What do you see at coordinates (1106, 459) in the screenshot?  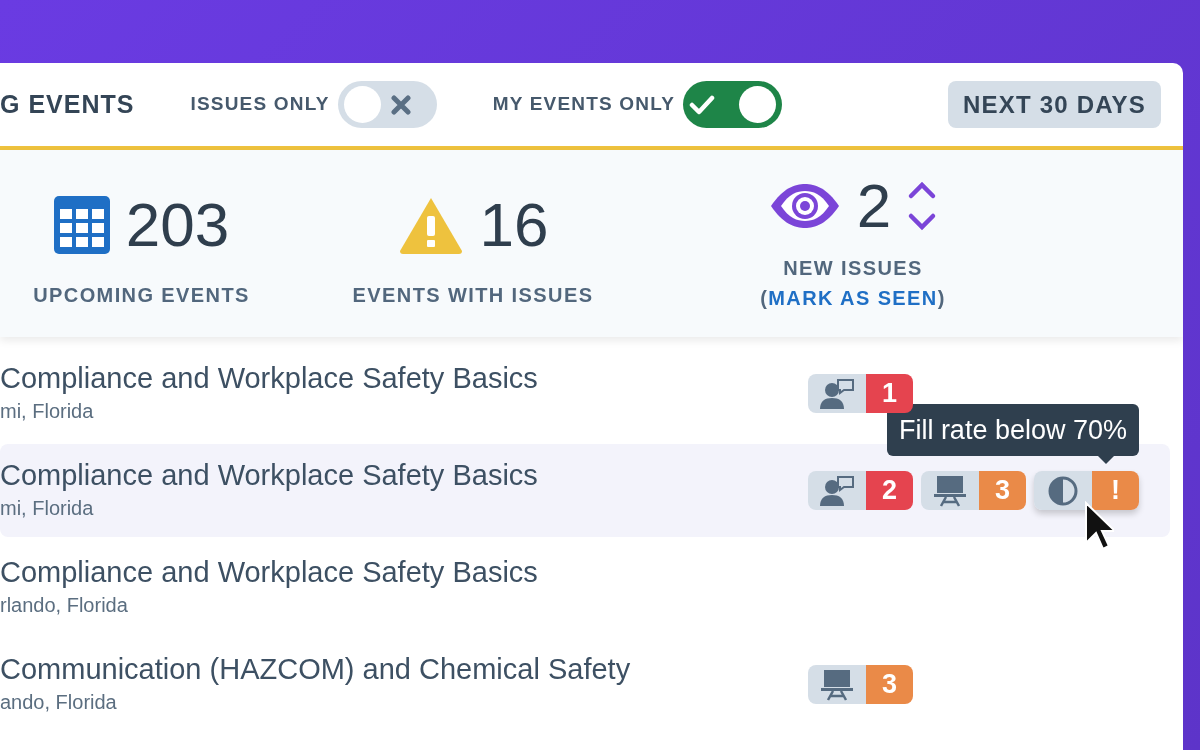 I see `tooltip-arrow` at bounding box center [1106, 459].